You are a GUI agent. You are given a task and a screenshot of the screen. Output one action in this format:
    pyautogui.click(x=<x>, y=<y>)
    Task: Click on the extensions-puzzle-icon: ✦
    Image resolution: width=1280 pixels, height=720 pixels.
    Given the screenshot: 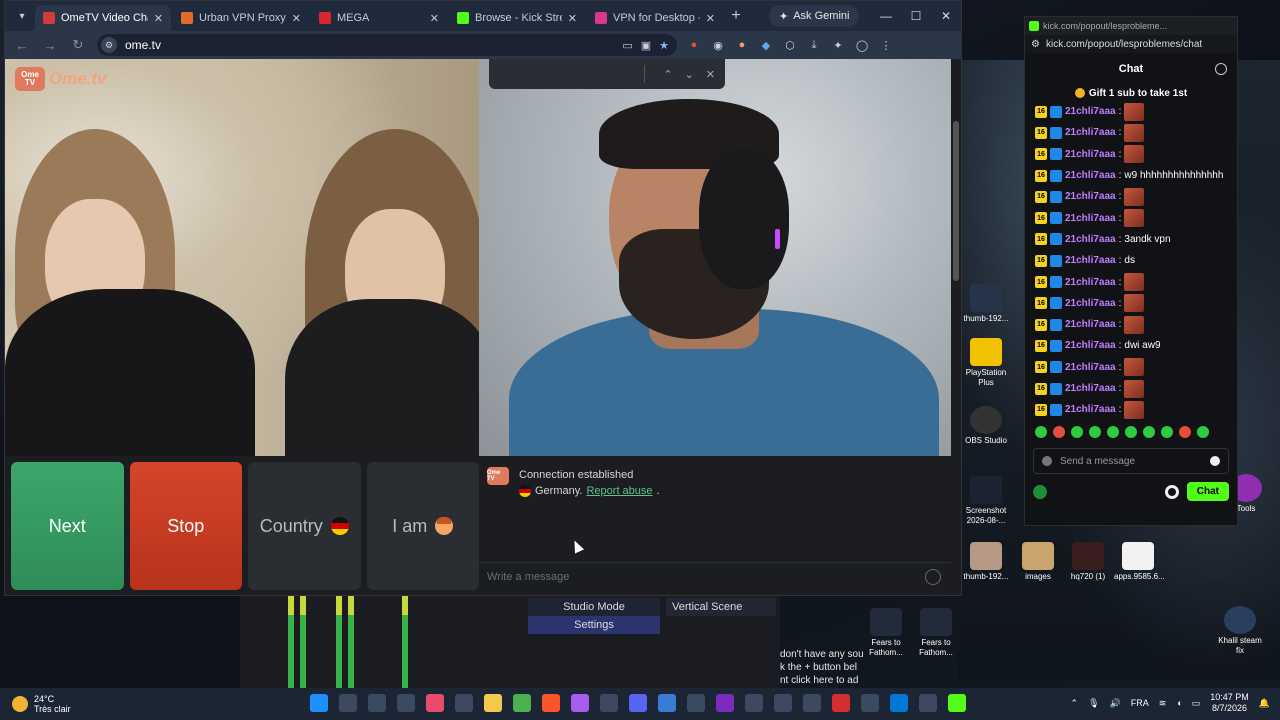 What is the action you would take?
    pyautogui.click(x=838, y=45)
    